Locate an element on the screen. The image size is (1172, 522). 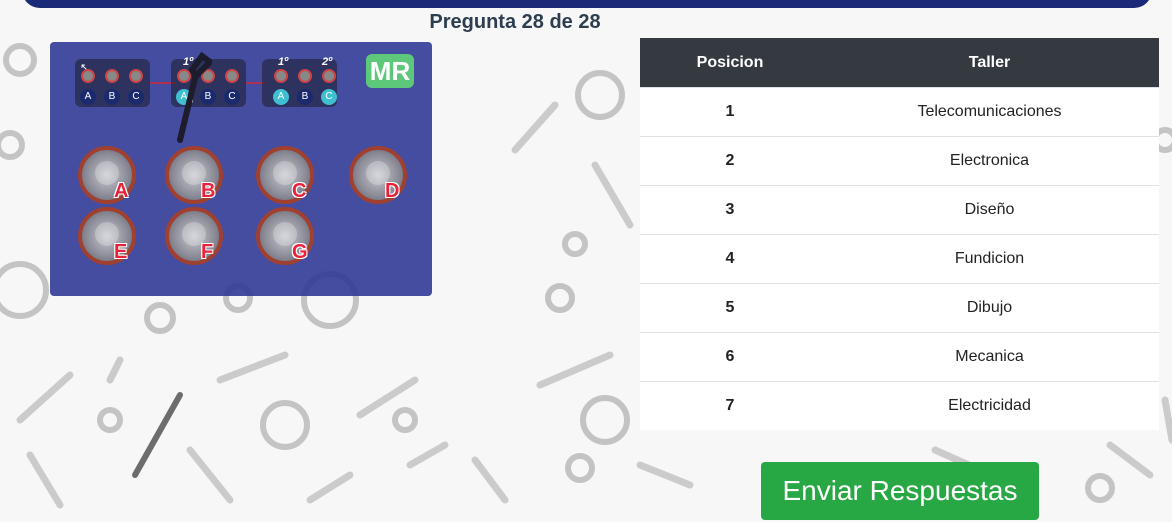
option-a-label: A is located at coordinates (121, 191).